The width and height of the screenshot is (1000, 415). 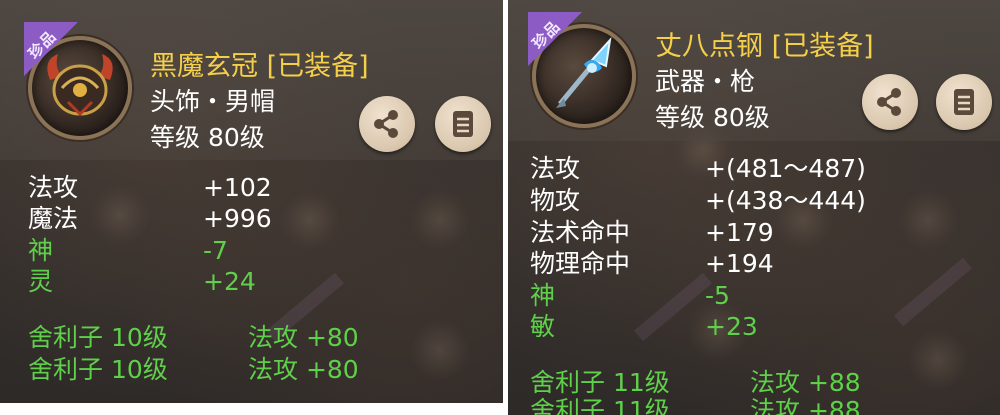 I want to click on background-badge-stripe, so click(x=933, y=292).